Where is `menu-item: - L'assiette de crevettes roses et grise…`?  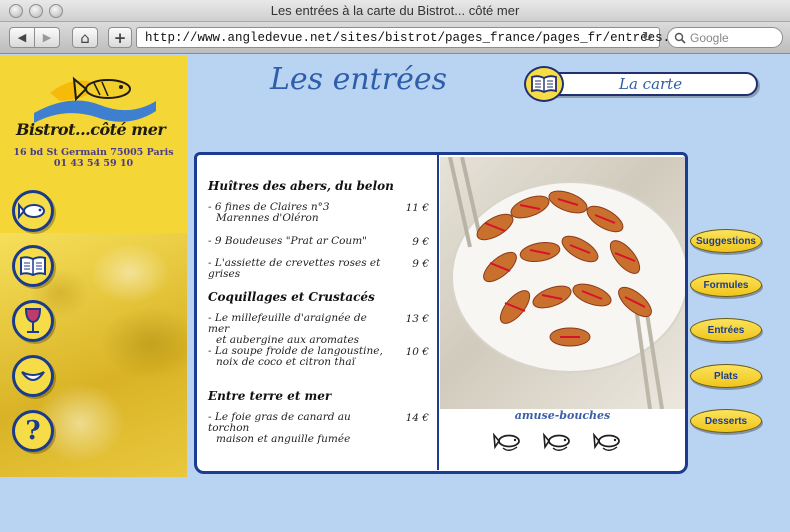
menu-item: - L'assiette de crevettes roses et grise… is located at coordinates (308, 269).